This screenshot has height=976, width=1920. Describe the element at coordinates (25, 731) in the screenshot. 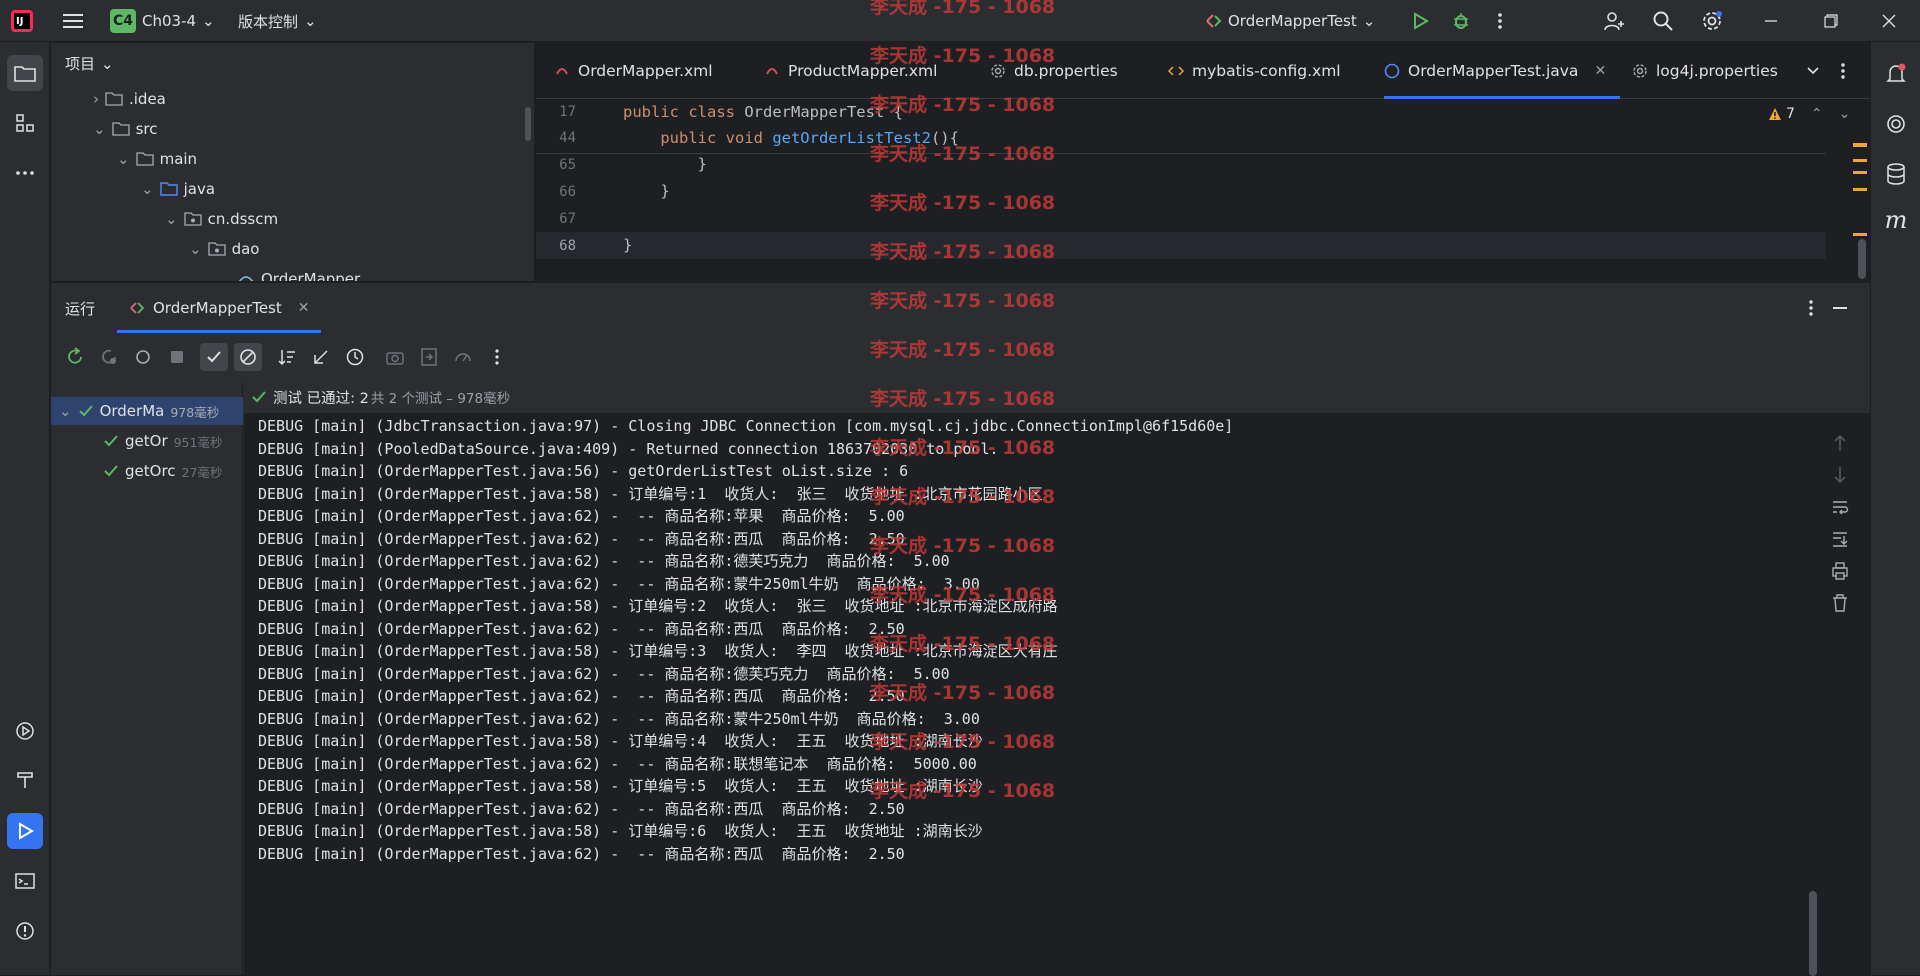

I see `services-tool-button` at that location.